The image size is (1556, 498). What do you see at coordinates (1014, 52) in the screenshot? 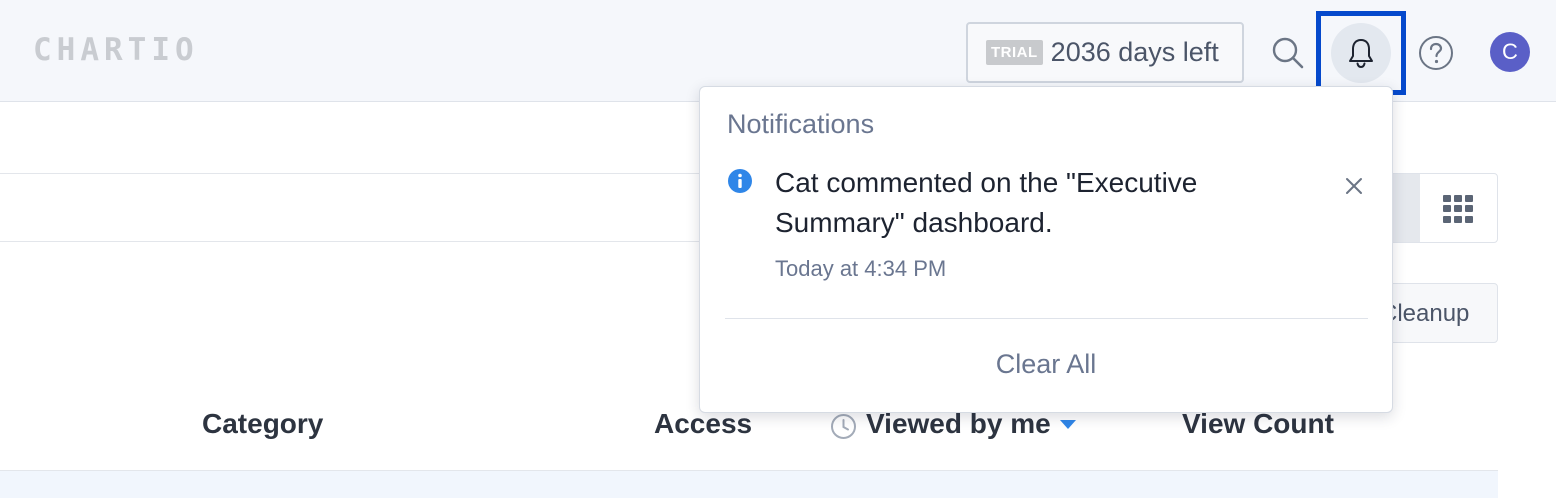
I see `trial-badge: TRIAL` at bounding box center [1014, 52].